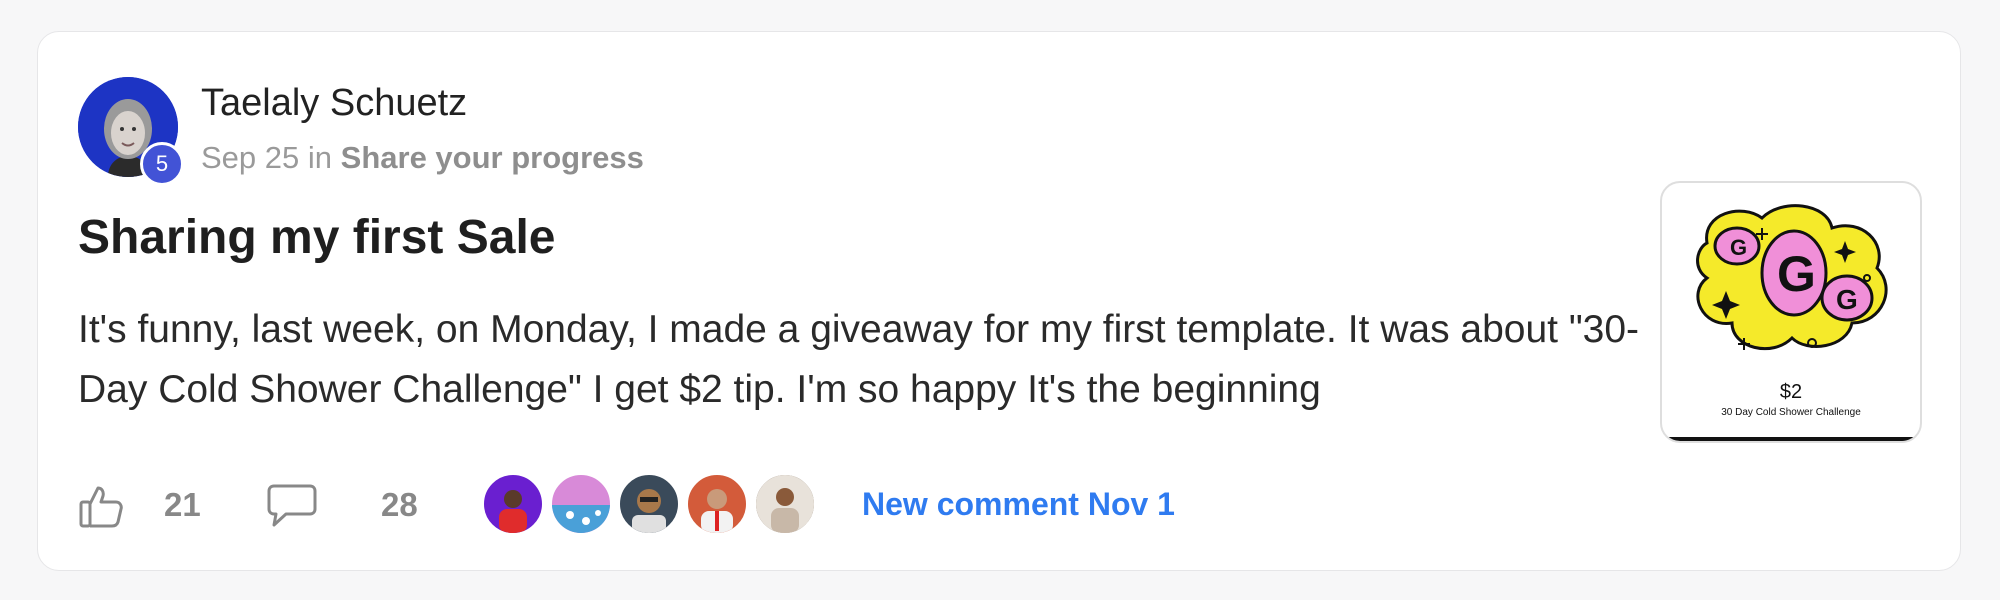  I want to click on thumbnail-bottom-bar, so click(1791, 439).